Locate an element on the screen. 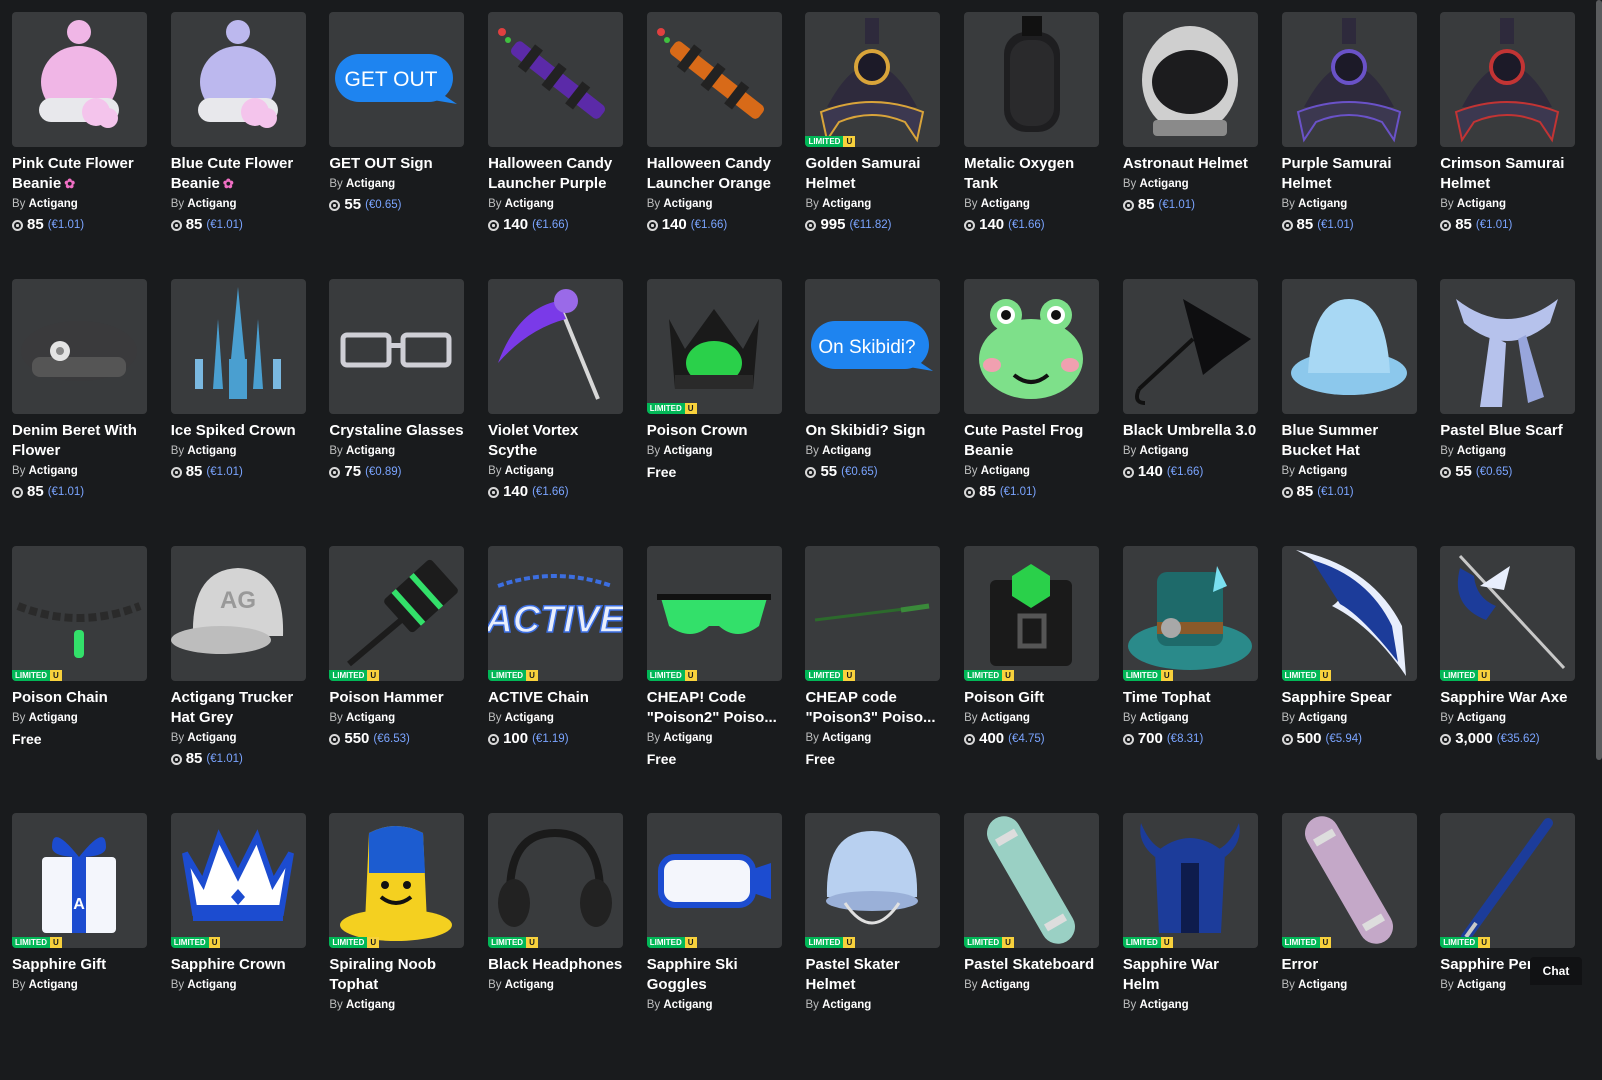 Image resolution: width=1602 pixels, height=1080 pixels. item-card: Pastel Blue ScarfBy Actigang55(€0.65) is located at coordinates (1507, 412).